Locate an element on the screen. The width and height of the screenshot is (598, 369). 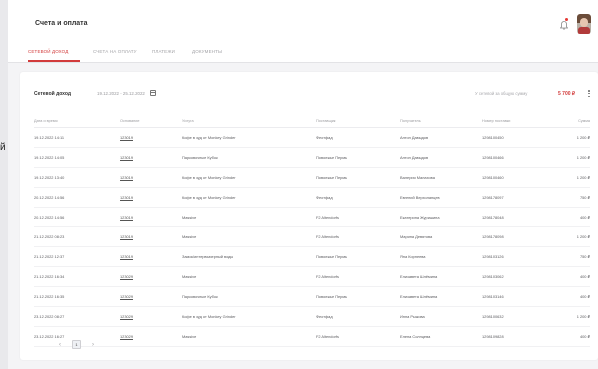
table-cell: Екатерина Журишина is located at coordinates (441, 217).